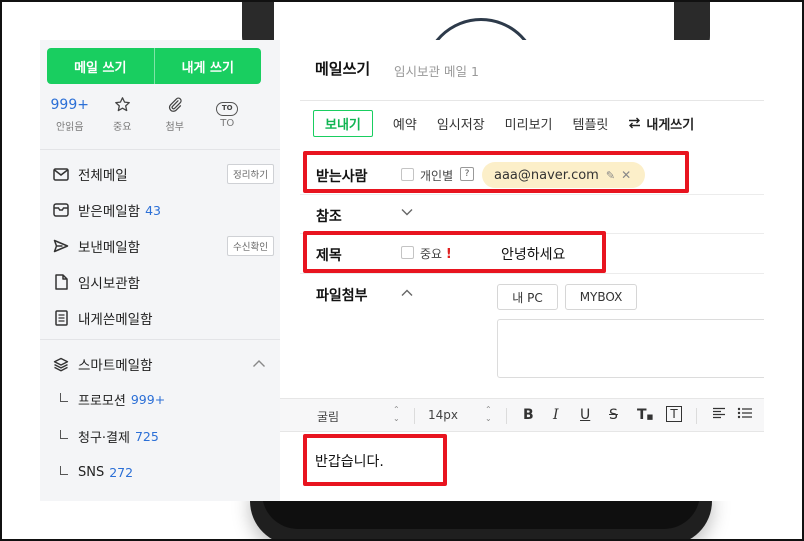 Image resolution: width=804 pixels, height=541 pixels. What do you see at coordinates (342, 296) in the screenshot?
I see `attachment-label: 파일첨부` at bounding box center [342, 296].